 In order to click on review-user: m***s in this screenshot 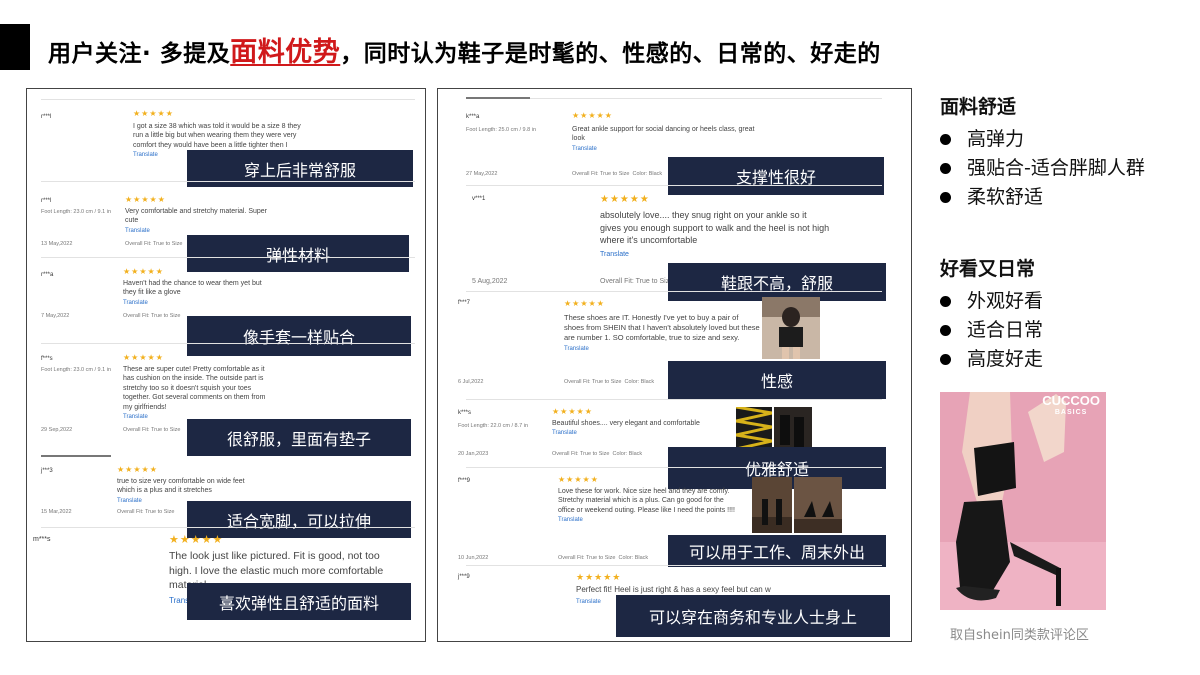, I will do `click(42, 539)`.